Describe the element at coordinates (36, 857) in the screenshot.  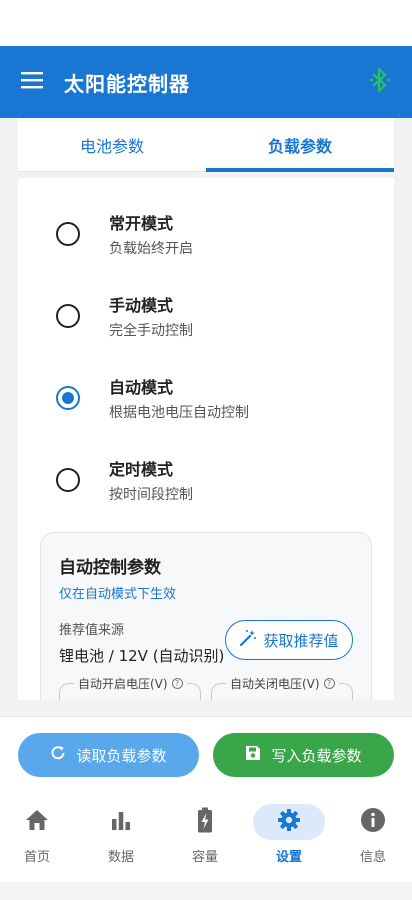
I see `nav-label: 首页` at that location.